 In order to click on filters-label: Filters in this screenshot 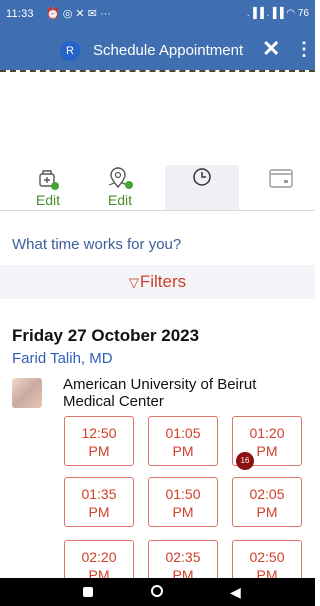, I will do `click(163, 281)`.